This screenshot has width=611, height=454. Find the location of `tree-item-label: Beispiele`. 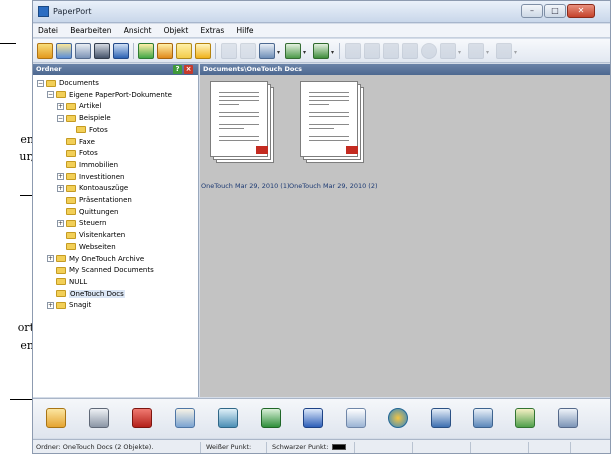

tree-item-label: Beispiele is located at coordinates (95, 118).